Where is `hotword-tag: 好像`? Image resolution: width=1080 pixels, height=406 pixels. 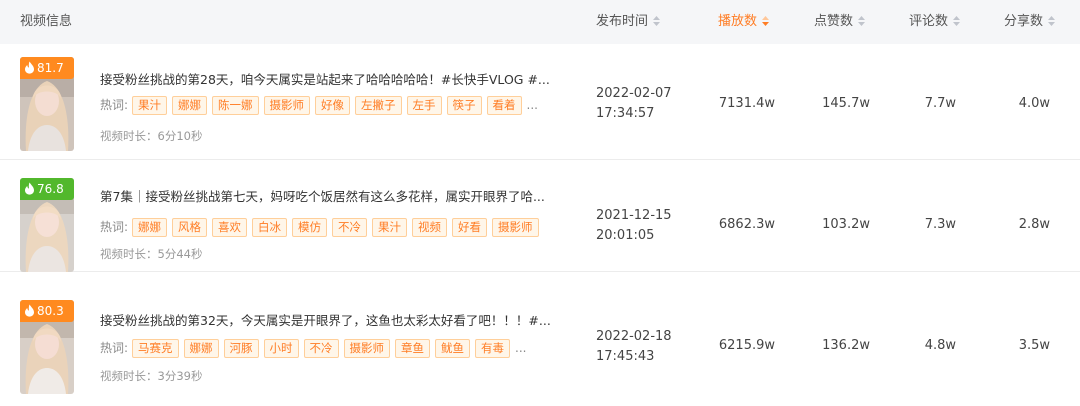 hotword-tag: 好像 is located at coordinates (333, 105).